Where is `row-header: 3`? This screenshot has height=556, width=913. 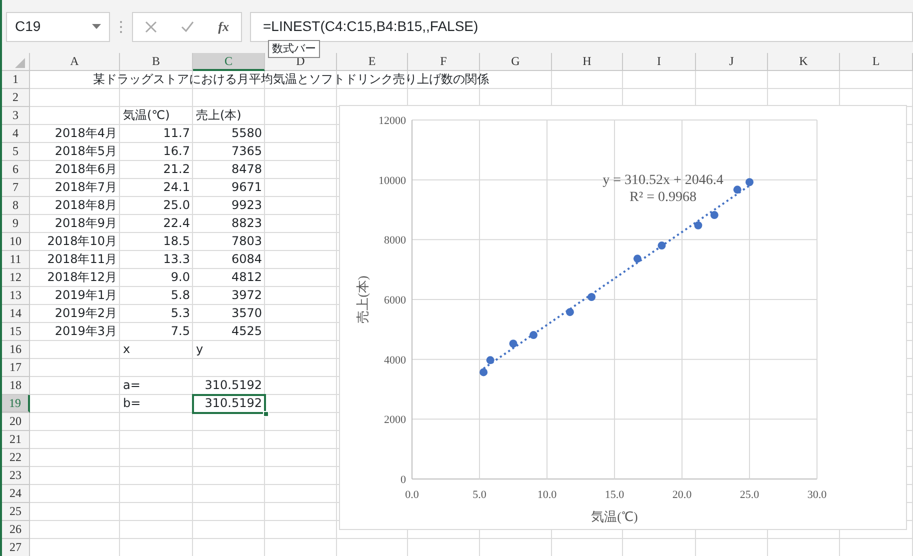
row-header: 3 is located at coordinates (16, 116).